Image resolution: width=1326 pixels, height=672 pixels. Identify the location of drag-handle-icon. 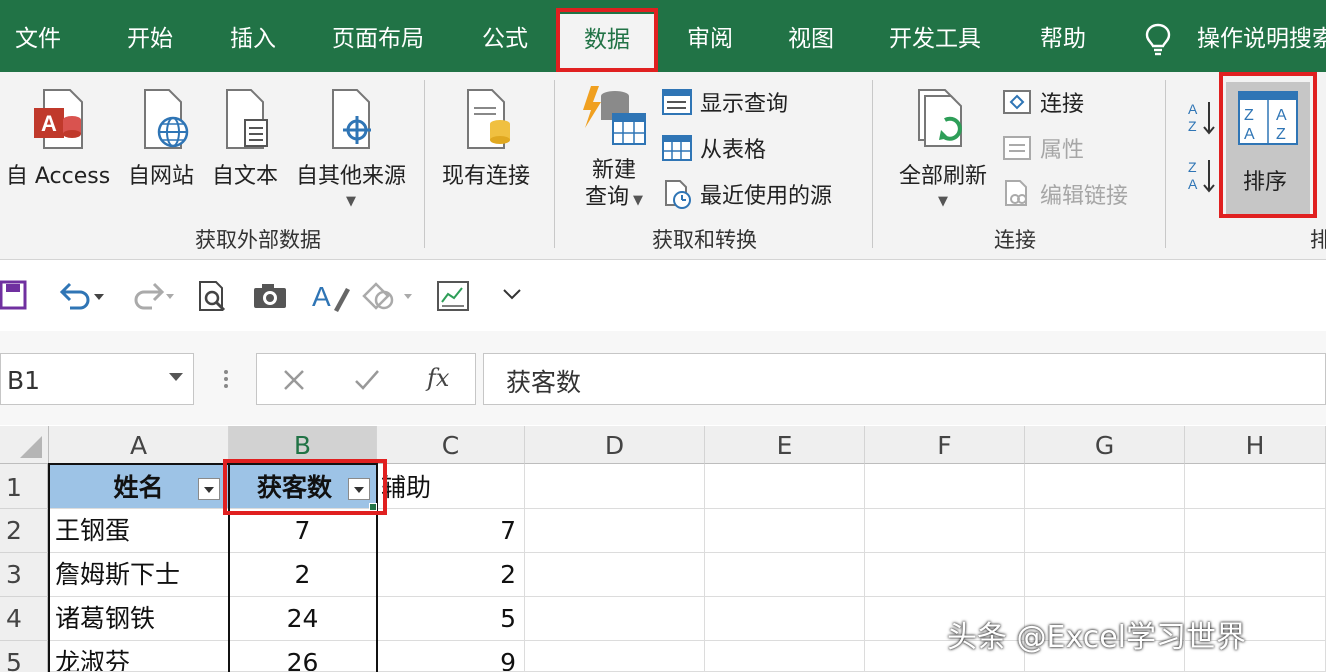
(226, 379).